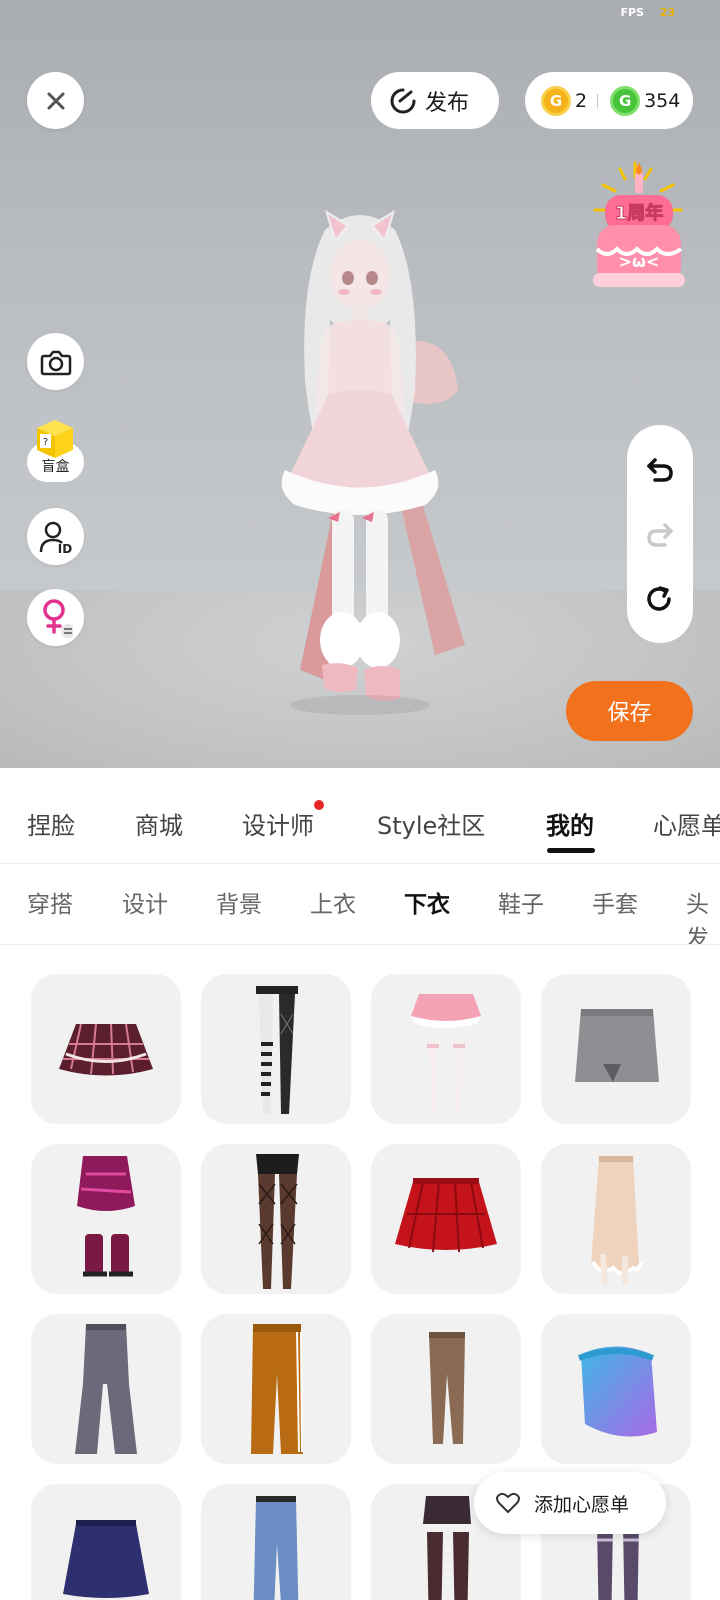 This screenshot has height=1600, width=720. Describe the element at coordinates (360, 905) in the screenshot. I see `category-tab-bar: 穿搭 设计 背景 上衣 下衣 鞋子 手套 头发` at that location.